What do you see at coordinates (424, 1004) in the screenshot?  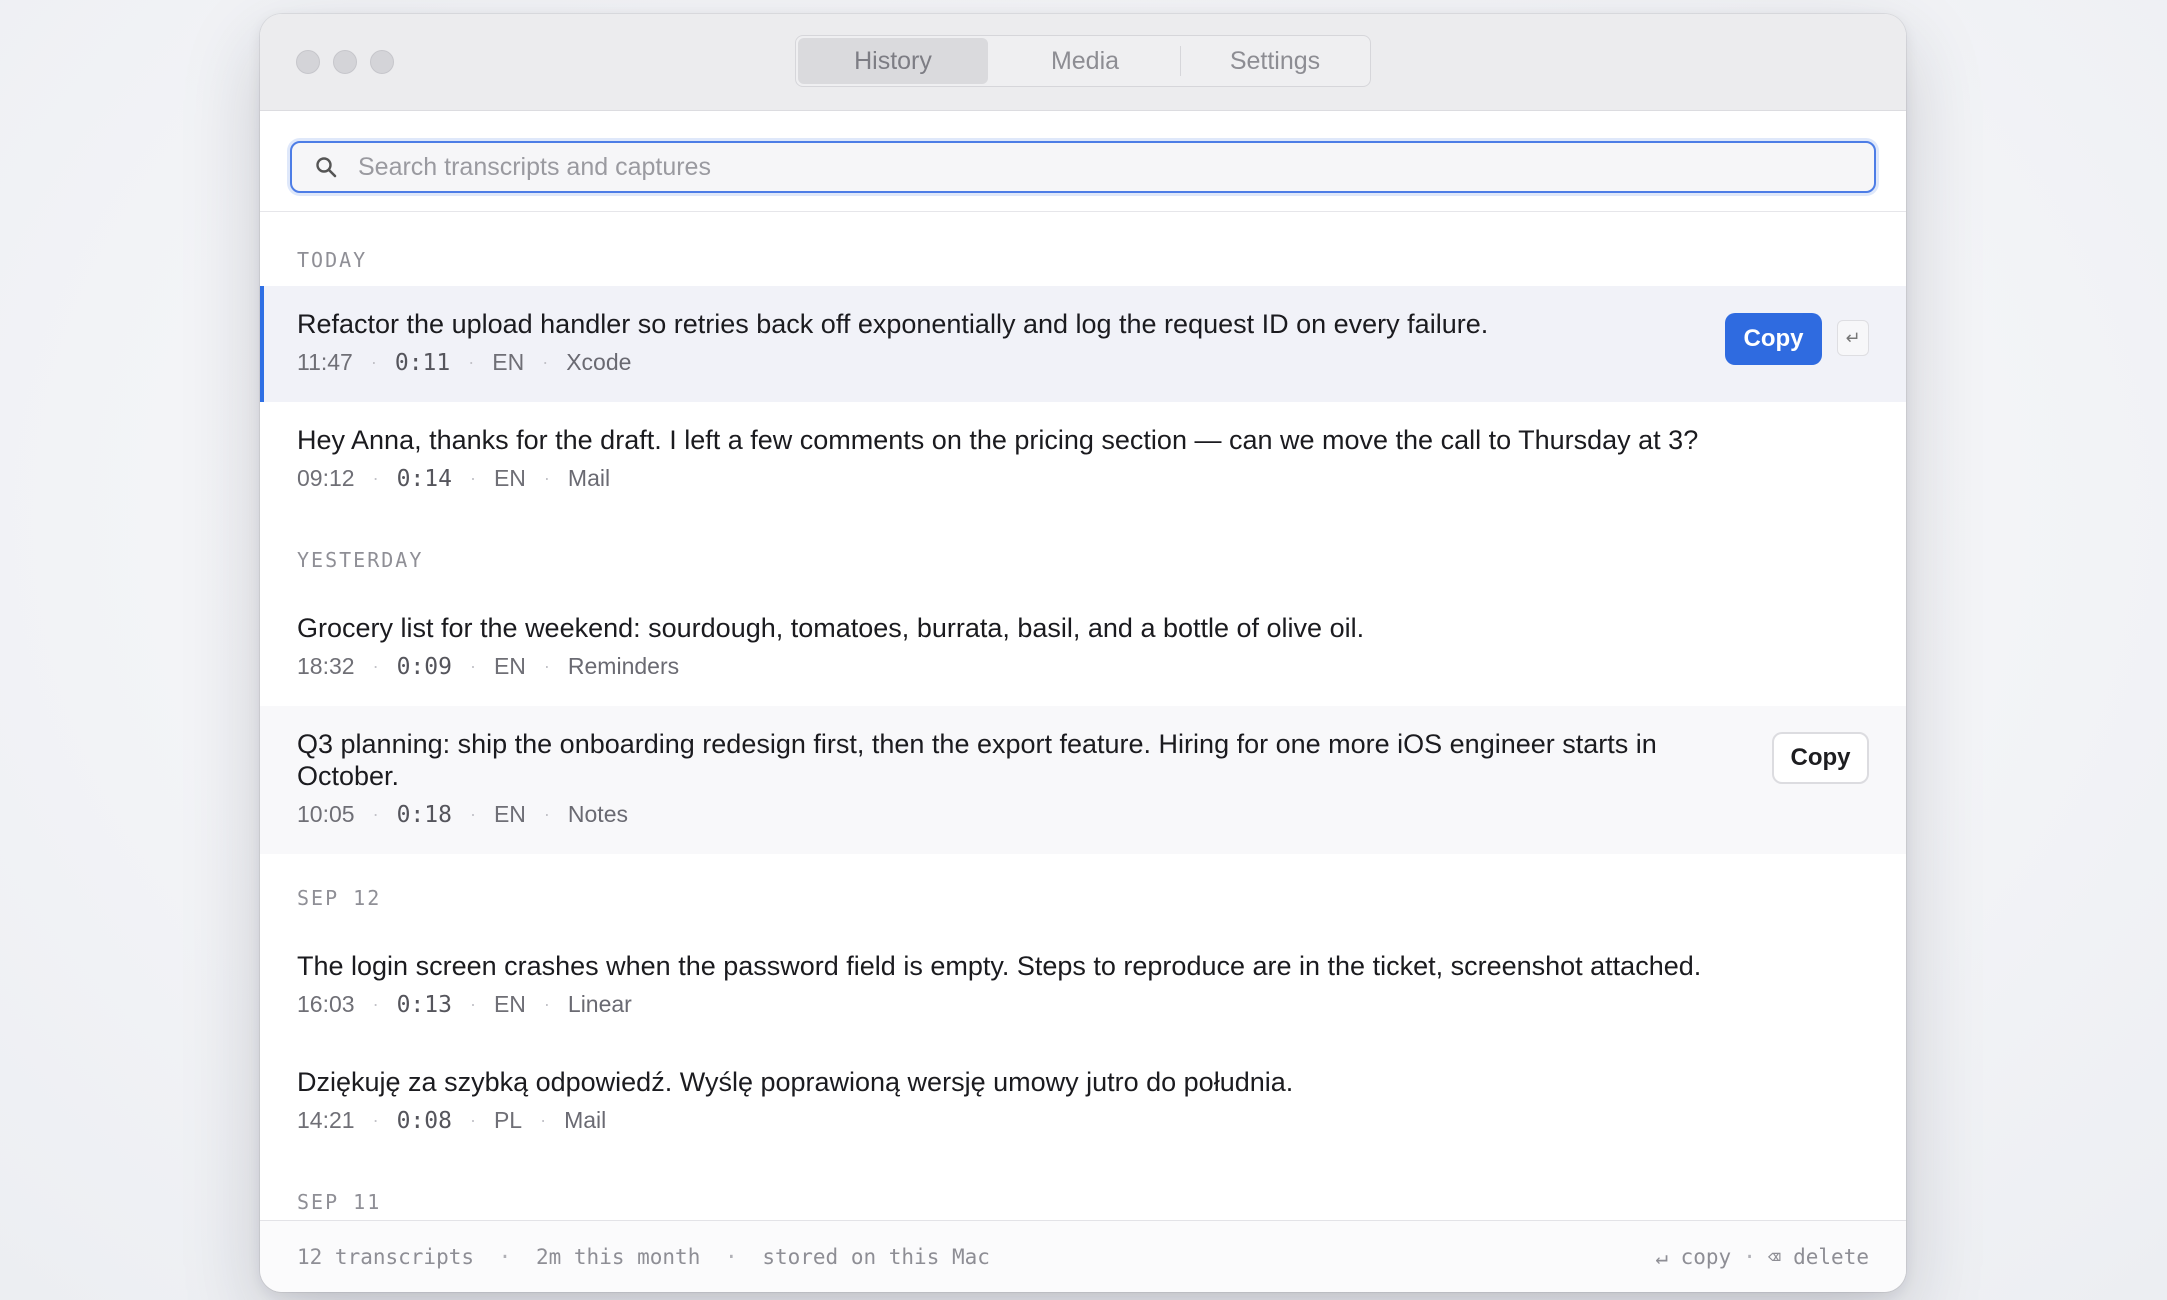 I see `transcript-duration: 0:13` at bounding box center [424, 1004].